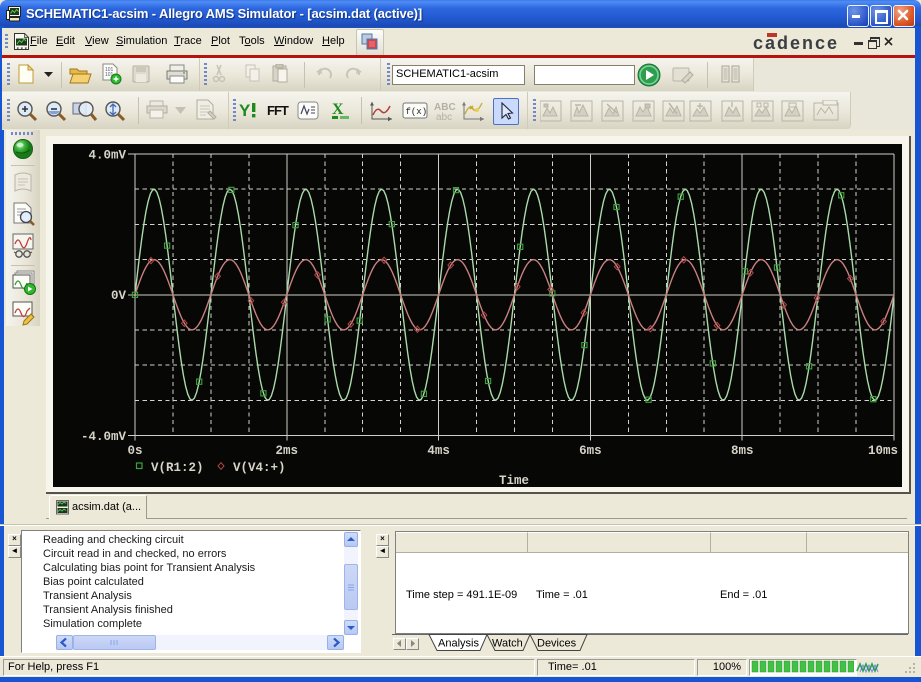  Describe the element at coordinates (883, 451) in the screenshot. I see `svg-text: 10ms` at that location.